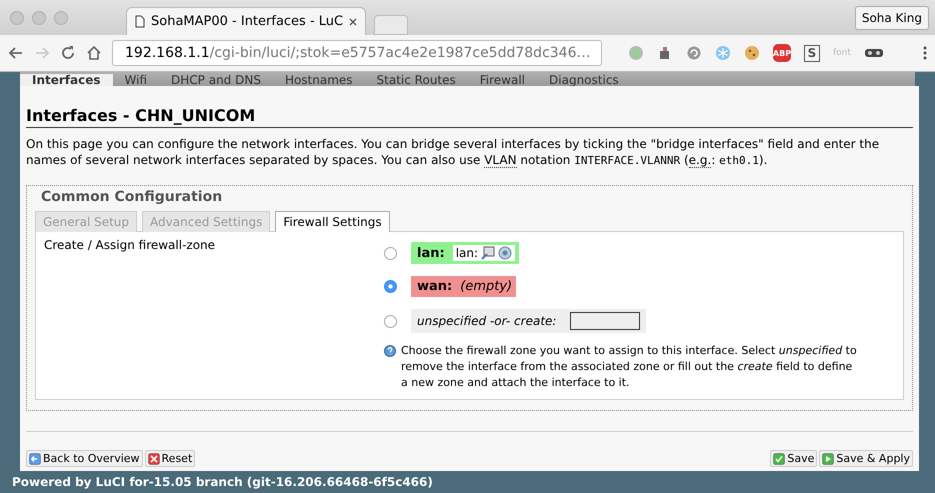  What do you see at coordinates (416, 80) in the screenshot?
I see `nav-tab: Static Routes` at bounding box center [416, 80].